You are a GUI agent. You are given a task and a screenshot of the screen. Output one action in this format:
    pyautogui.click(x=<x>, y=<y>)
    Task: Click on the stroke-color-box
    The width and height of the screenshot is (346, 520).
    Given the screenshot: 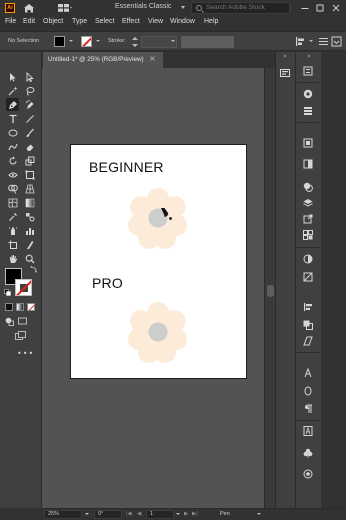 What is the action you would take?
    pyautogui.click(x=23, y=287)
    